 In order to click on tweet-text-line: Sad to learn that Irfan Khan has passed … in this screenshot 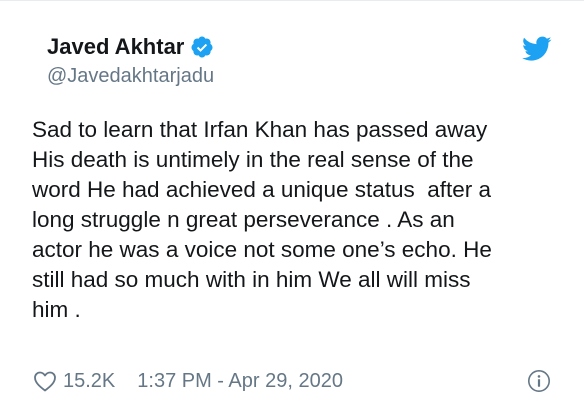, I will do `click(260, 129)`.